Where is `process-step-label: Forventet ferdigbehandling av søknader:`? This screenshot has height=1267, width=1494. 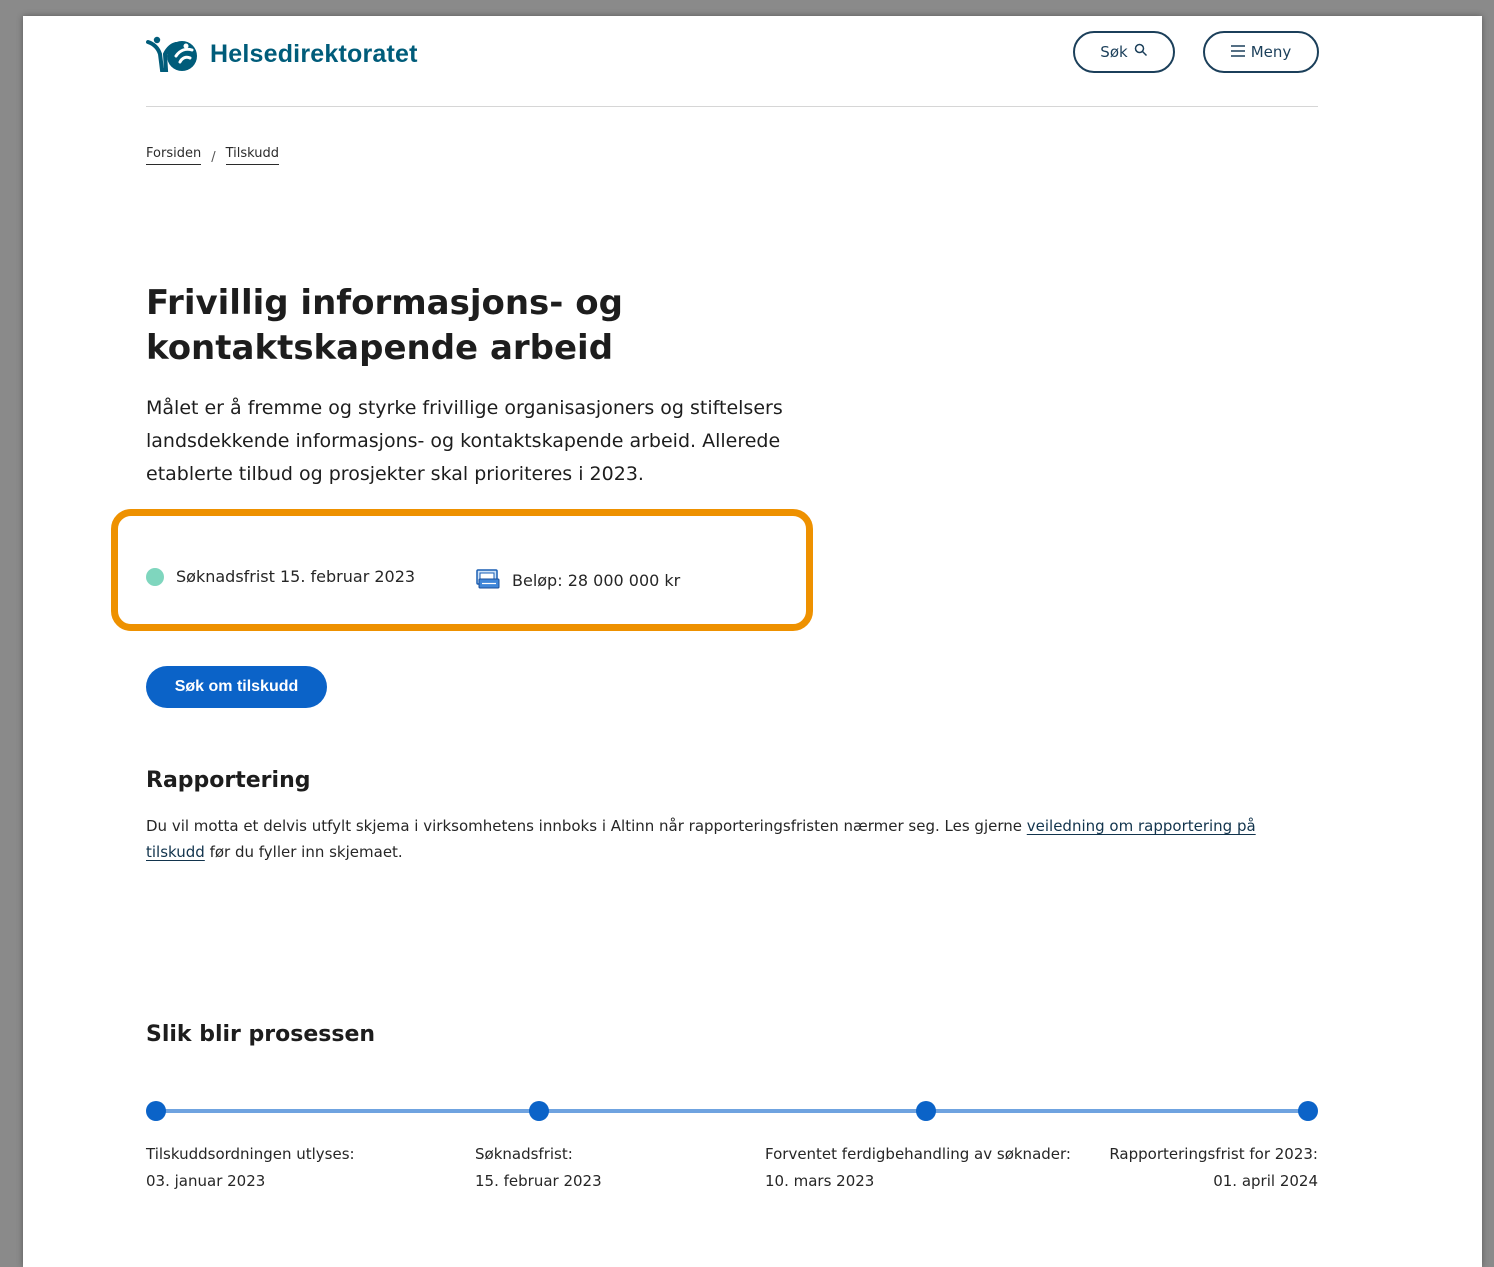 process-step-label: Forventet ferdigbehandling av søknader: is located at coordinates (918, 1154).